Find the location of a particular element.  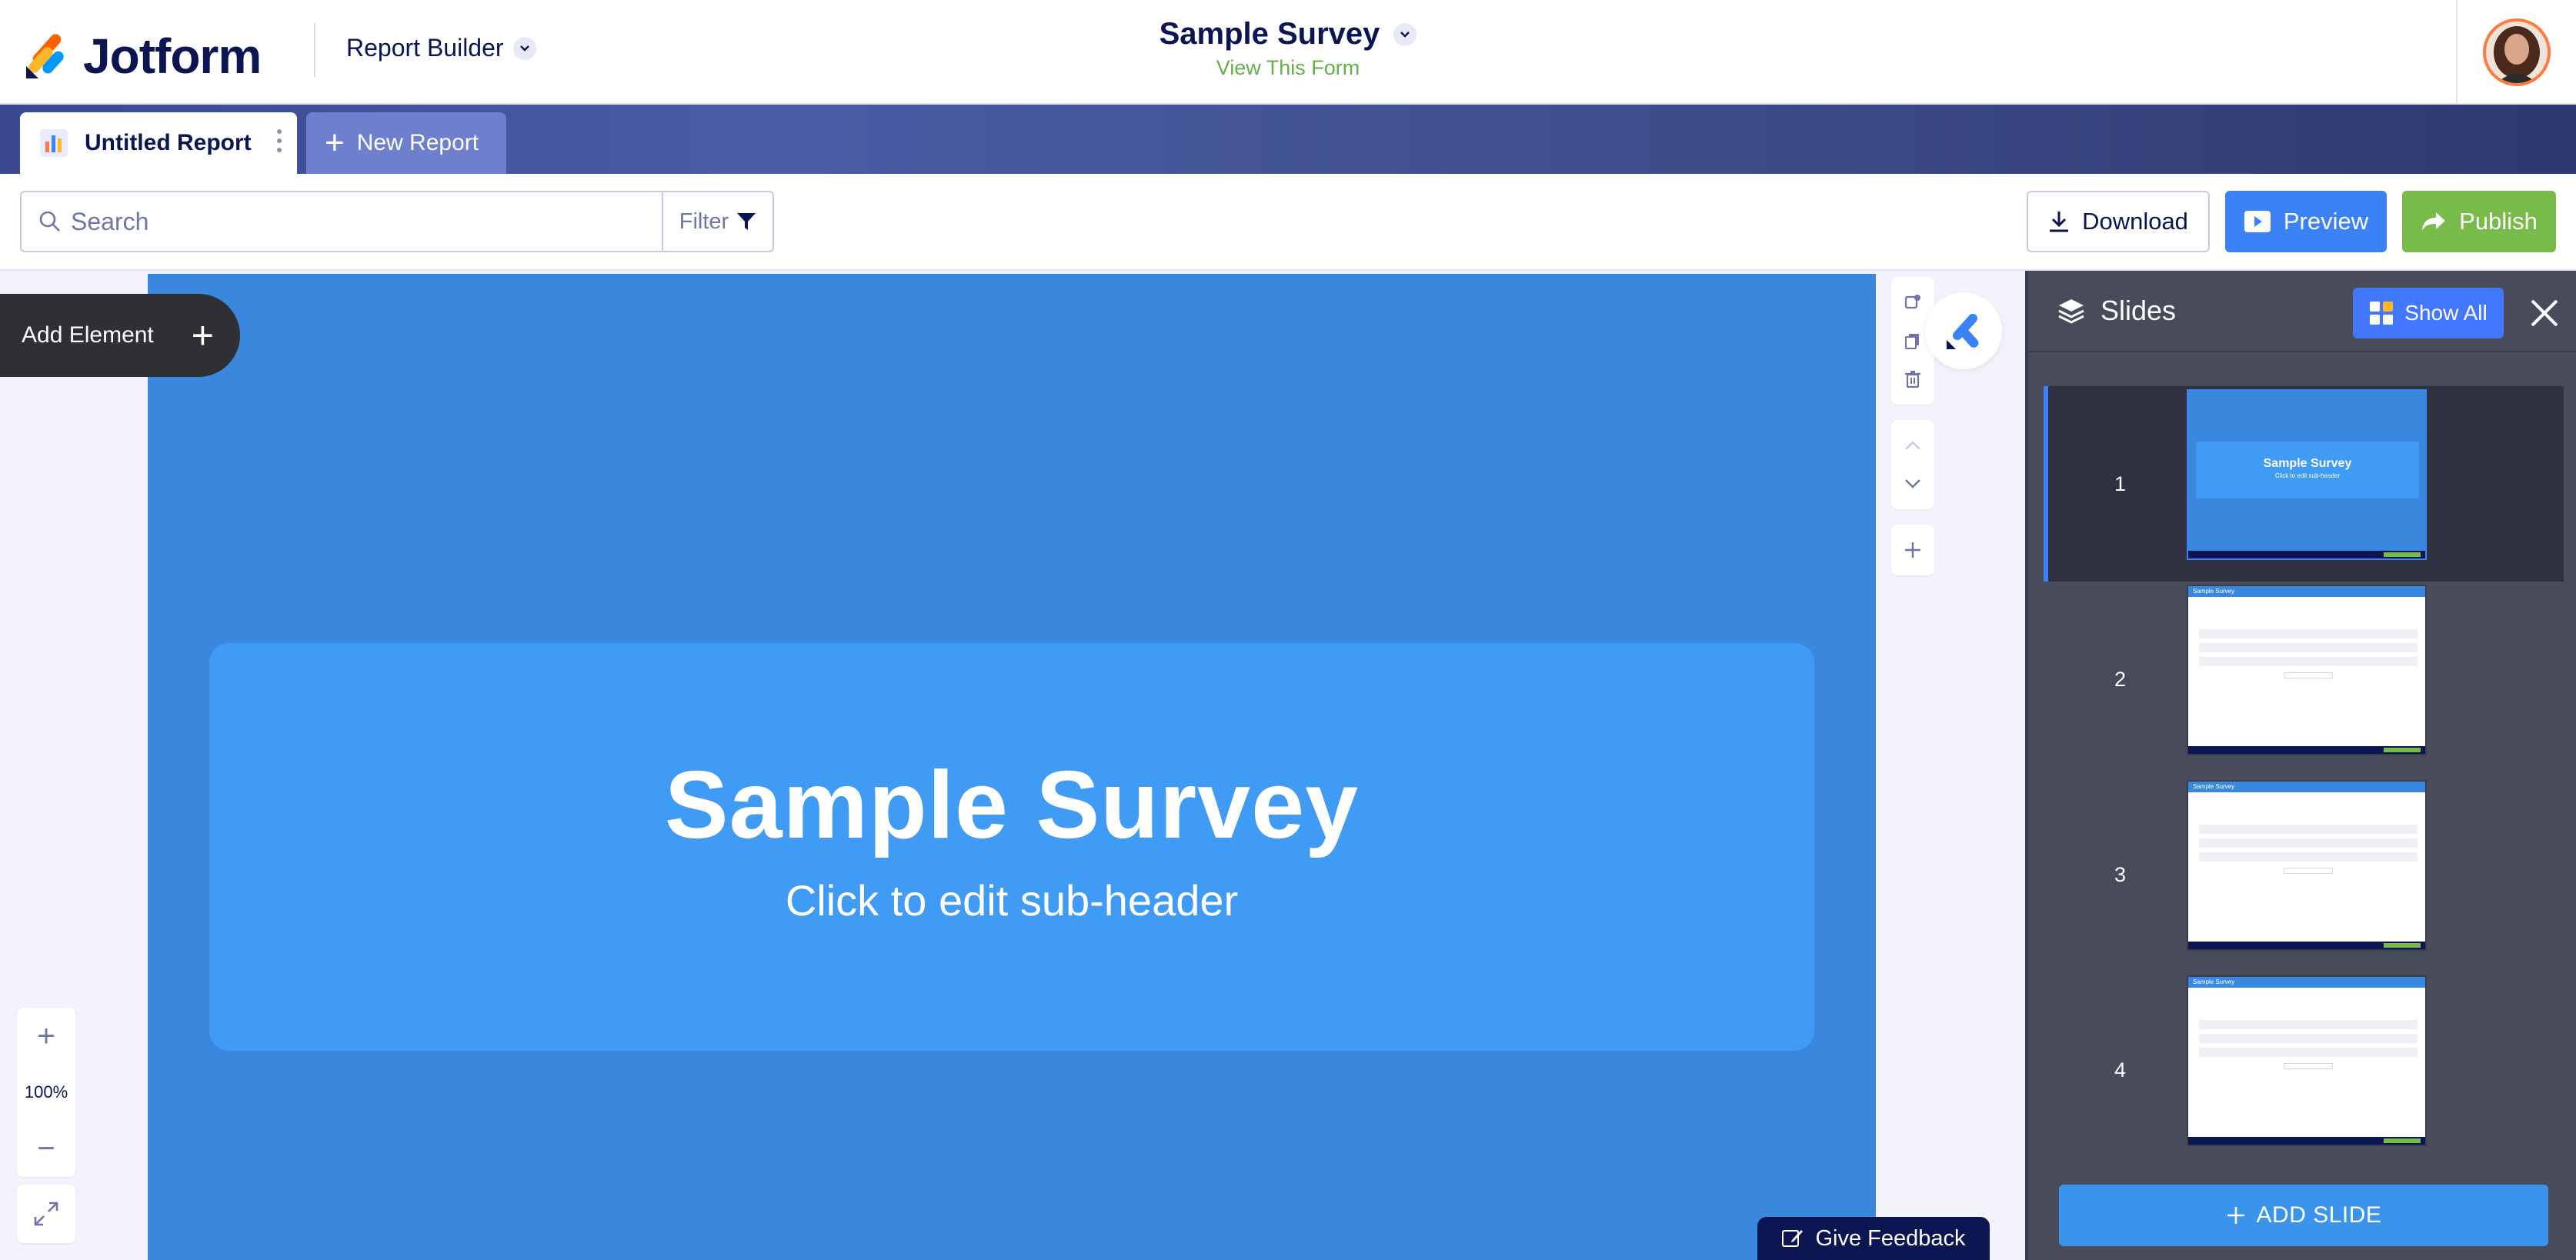

close-icon is located at coordinates (2545, 313).